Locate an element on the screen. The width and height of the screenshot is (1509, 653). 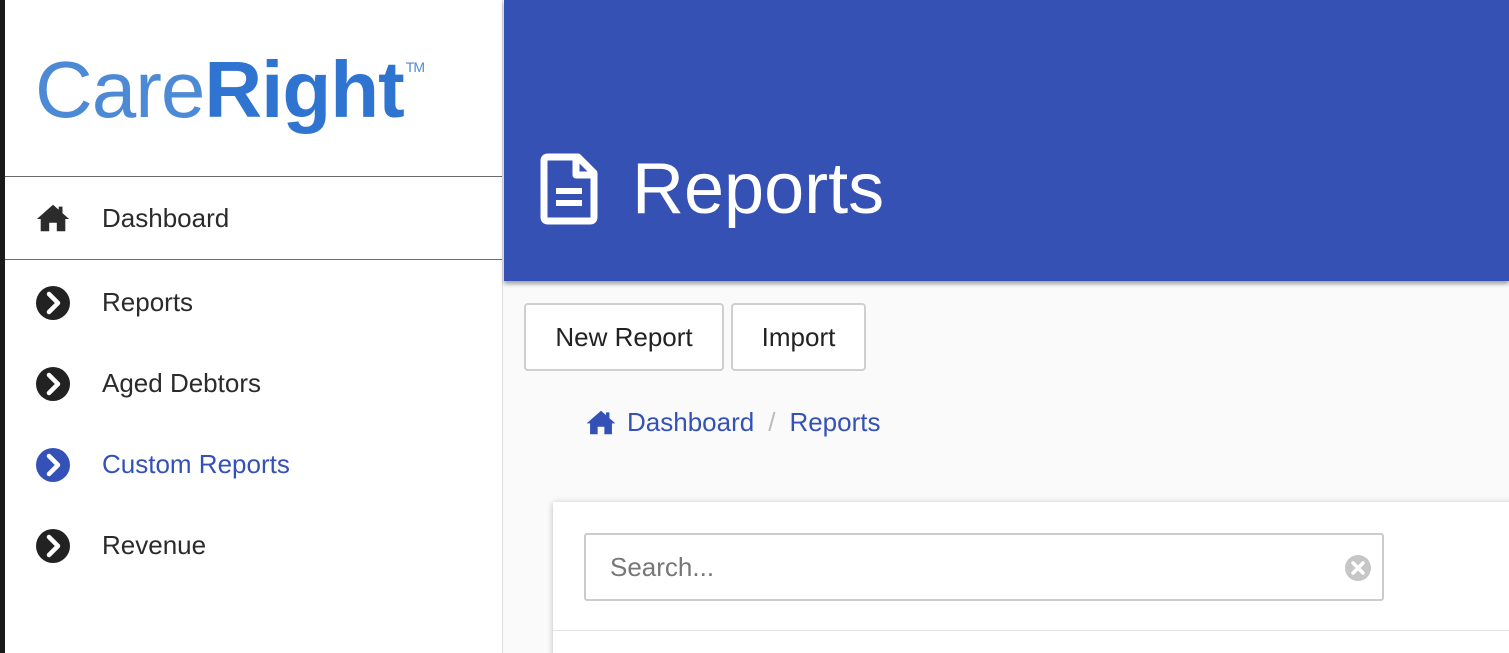
clear-search-icon is located at coordinates (1358, 568).